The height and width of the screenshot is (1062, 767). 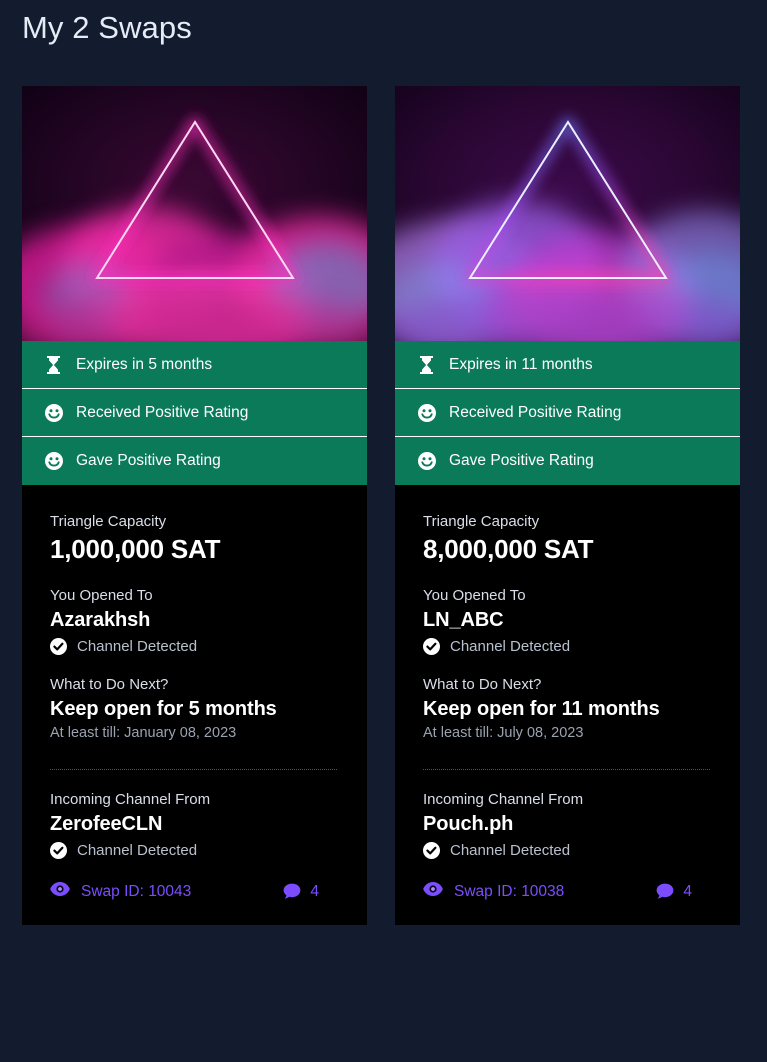 What do you see at coordinates (144, 364) in the screenshot?
I see `status-label: Expires in 5 months` at bounding box center [144, 364].